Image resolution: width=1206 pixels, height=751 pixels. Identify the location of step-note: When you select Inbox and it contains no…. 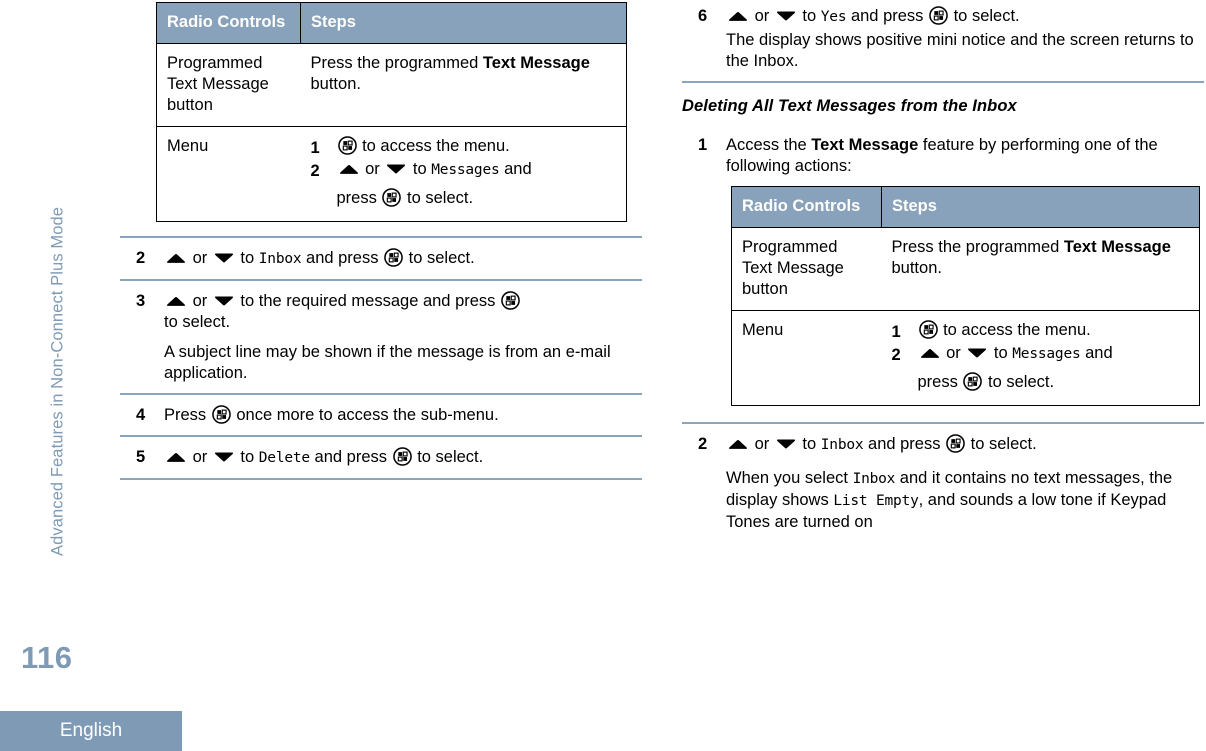
(966, 500).